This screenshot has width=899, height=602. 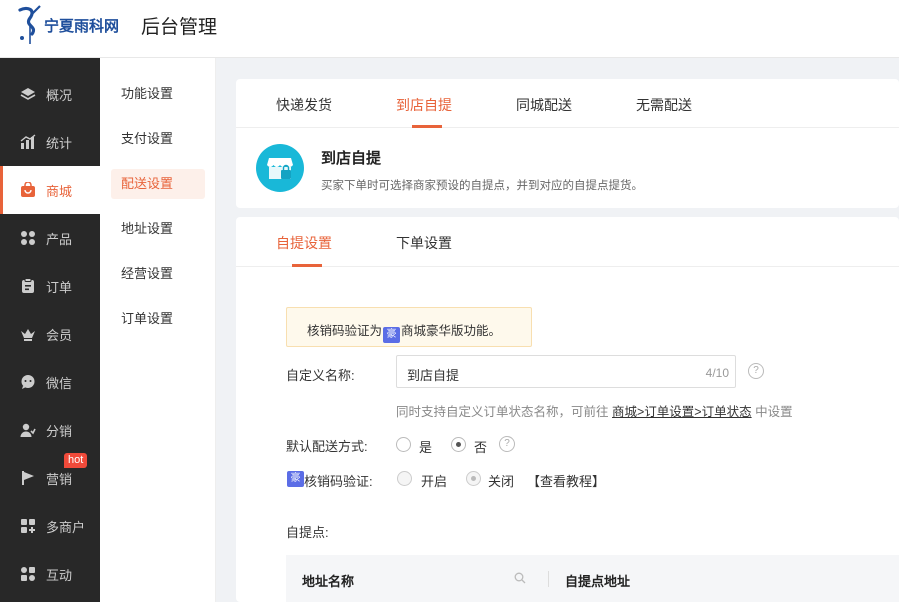 What do you see at coordinates (82, 26) in the screenshot?
I see `logo-text: 宁夏雨科网` at bounding box center [82, 26].